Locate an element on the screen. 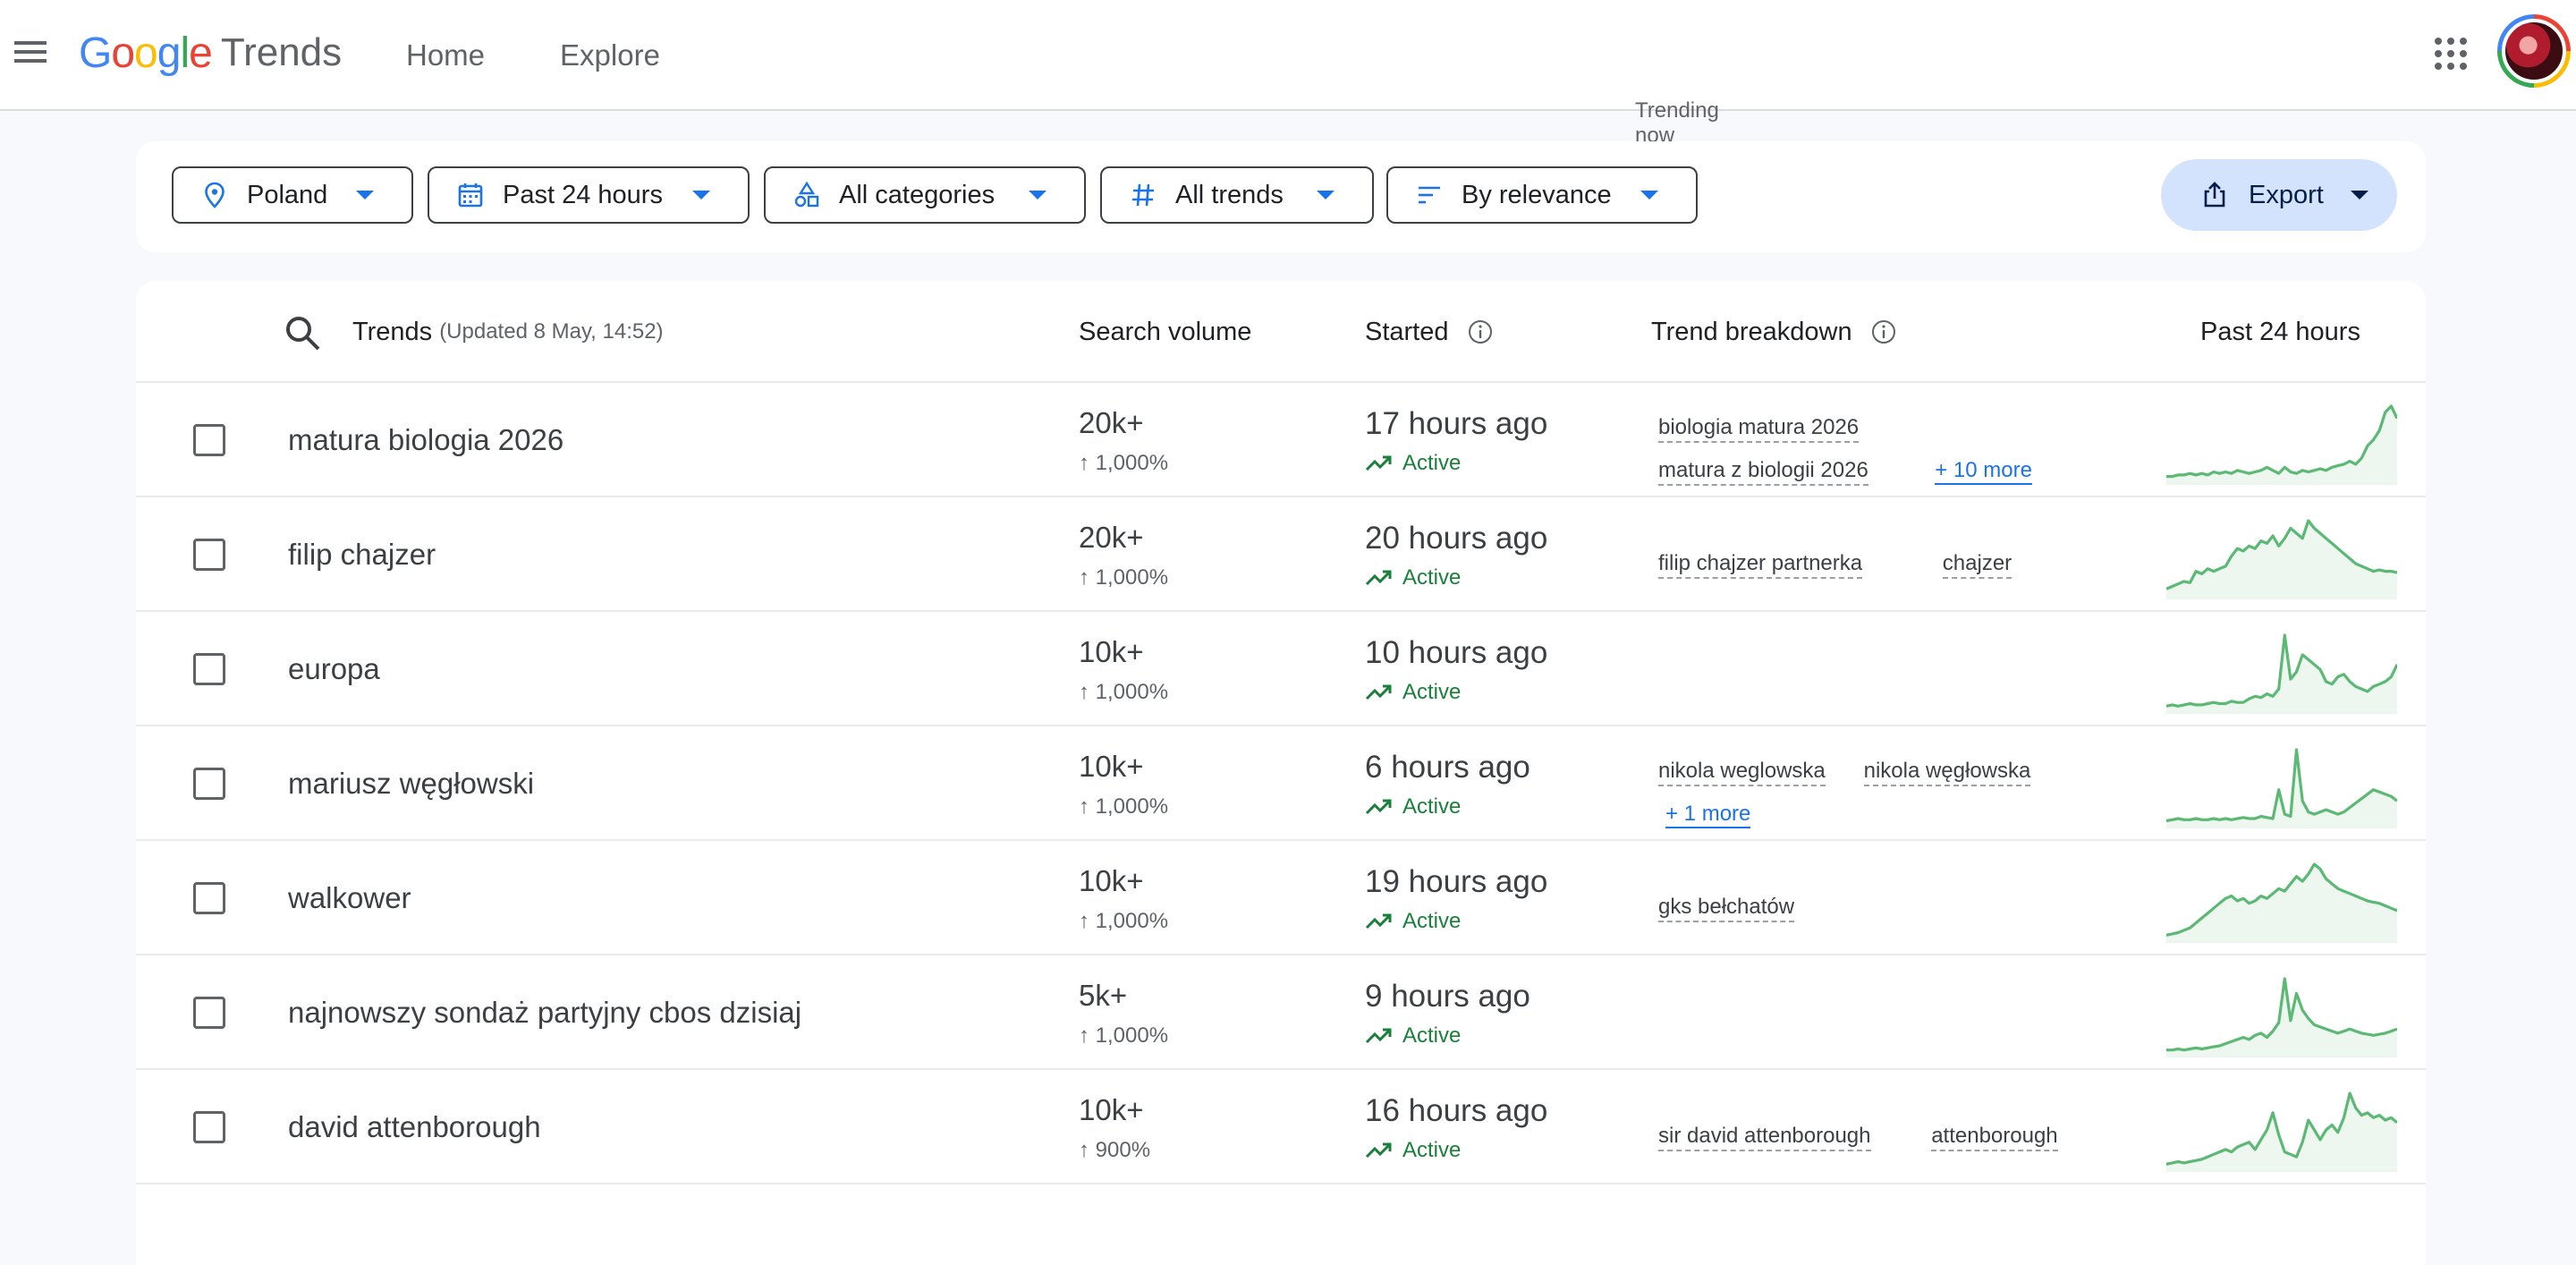  google-trends-logo: Google Trends is located at coordinates (210, 52).